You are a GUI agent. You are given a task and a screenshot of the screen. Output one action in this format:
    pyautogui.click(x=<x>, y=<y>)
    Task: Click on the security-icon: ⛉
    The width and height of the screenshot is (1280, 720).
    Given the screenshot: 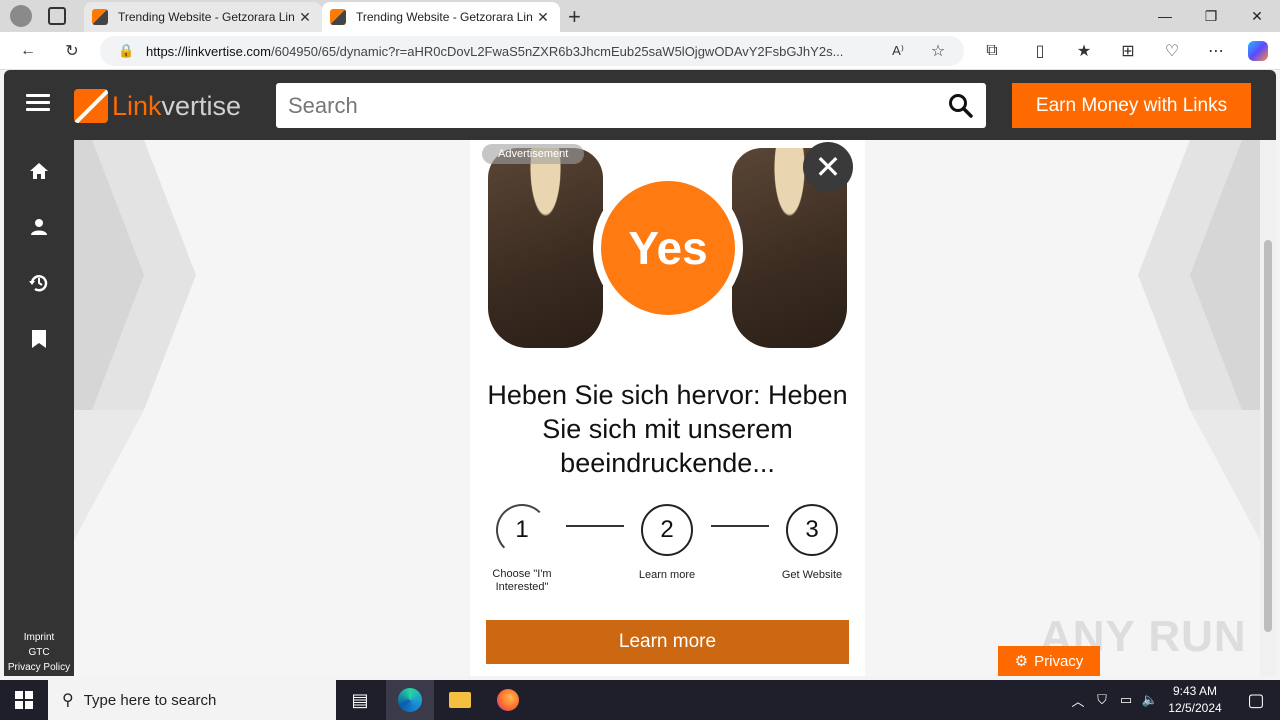 What is the action you would take?
    pyautogui.click(x=1102, y=700)
    